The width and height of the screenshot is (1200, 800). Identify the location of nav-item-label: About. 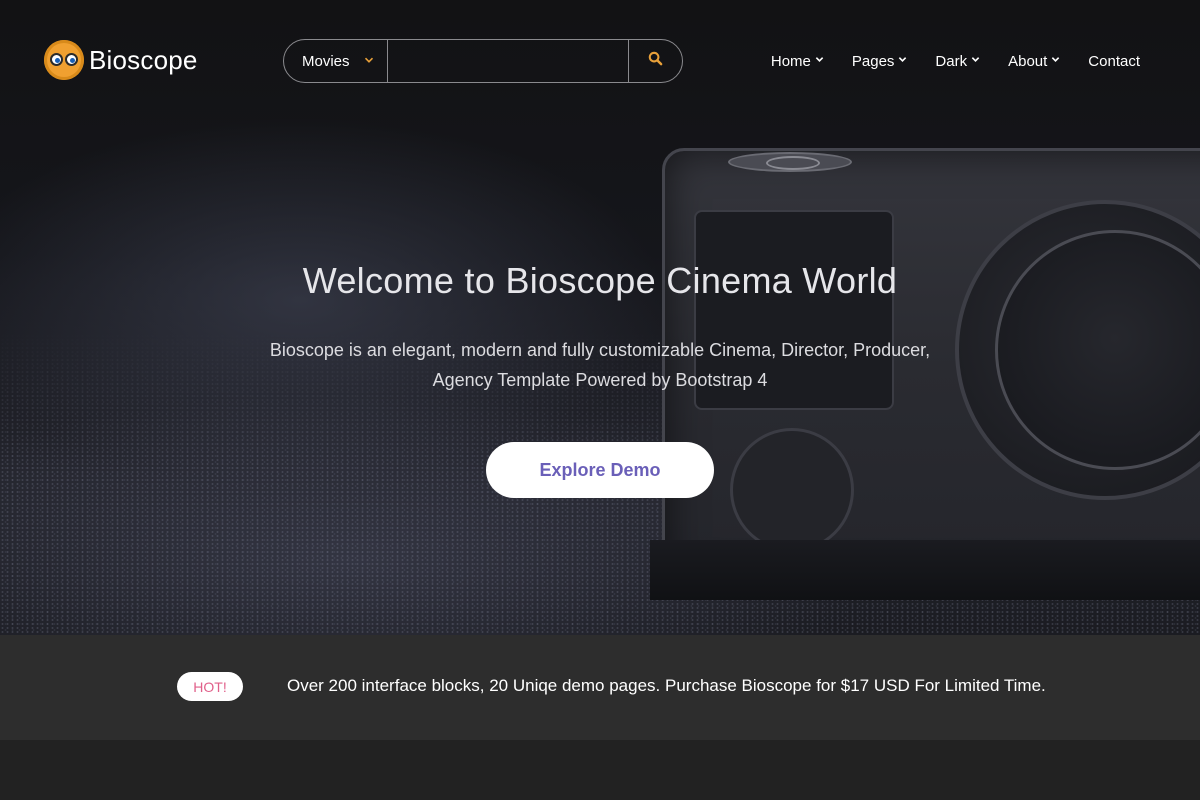
(1028, 61).